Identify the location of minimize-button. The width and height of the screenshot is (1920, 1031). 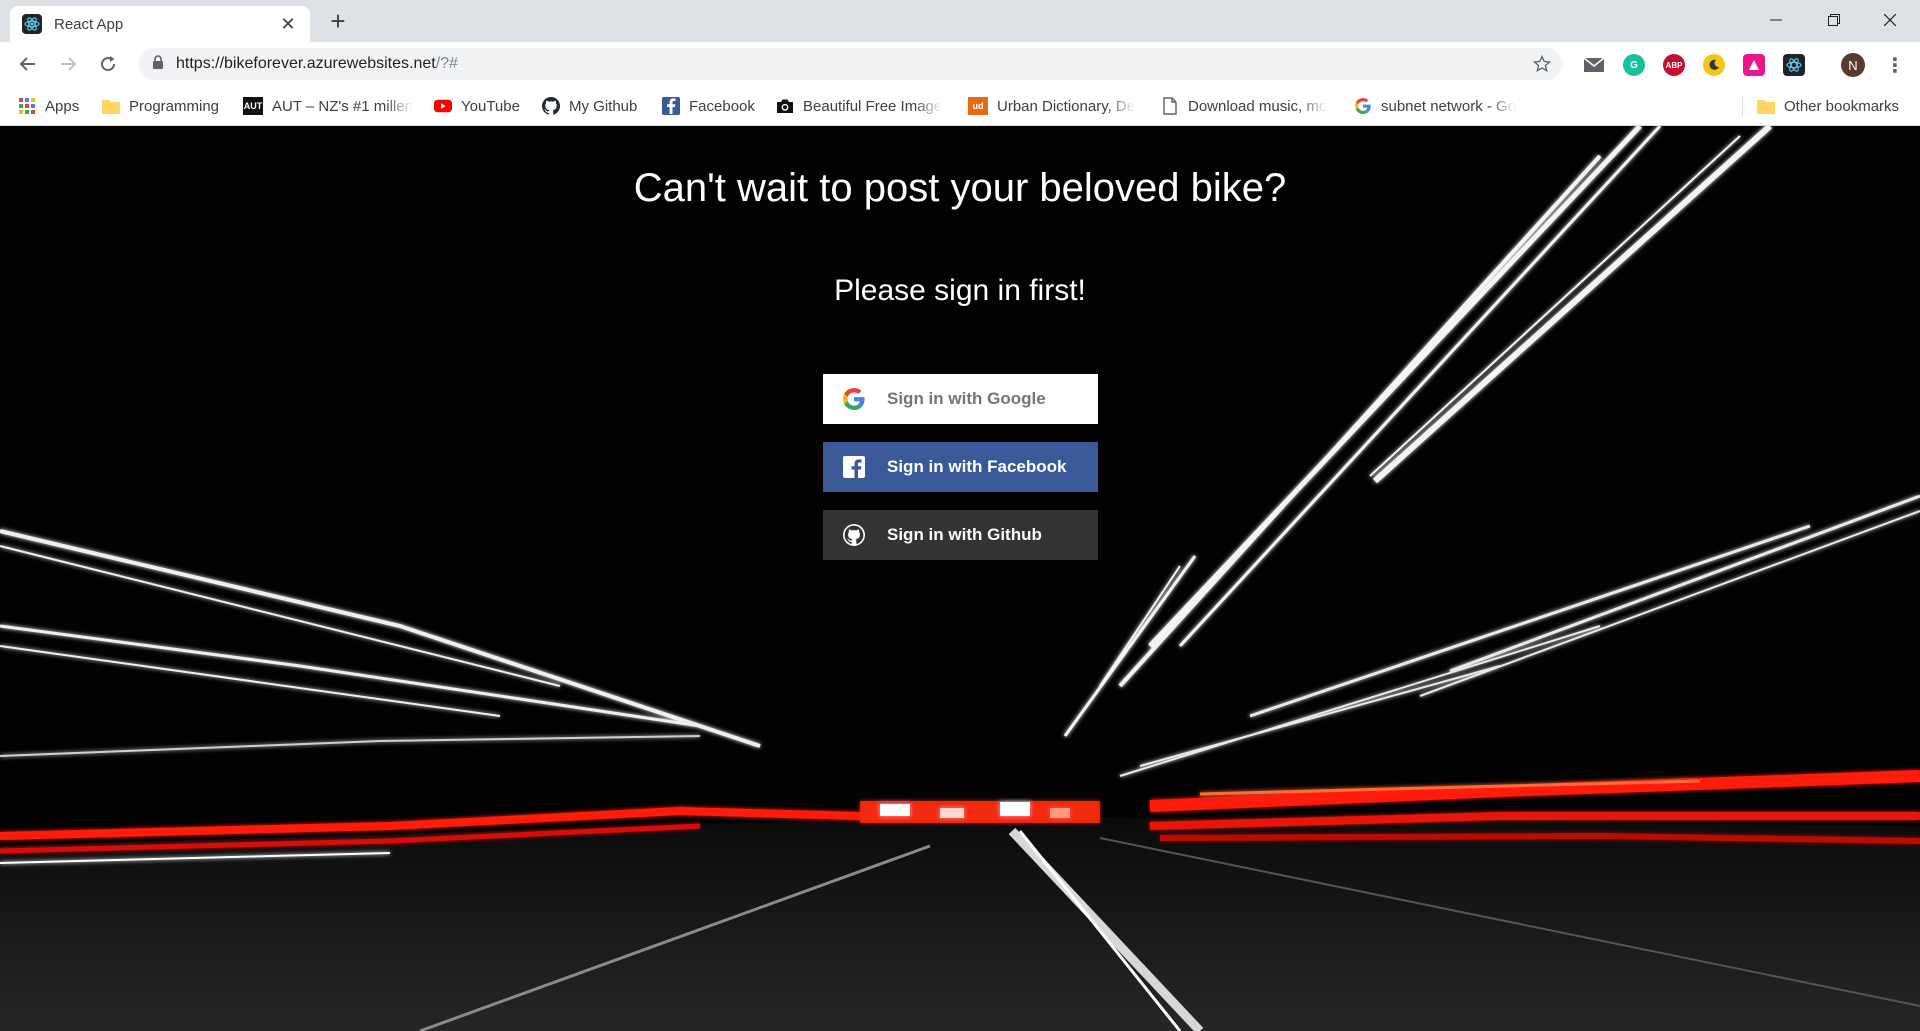
(1776, 20).